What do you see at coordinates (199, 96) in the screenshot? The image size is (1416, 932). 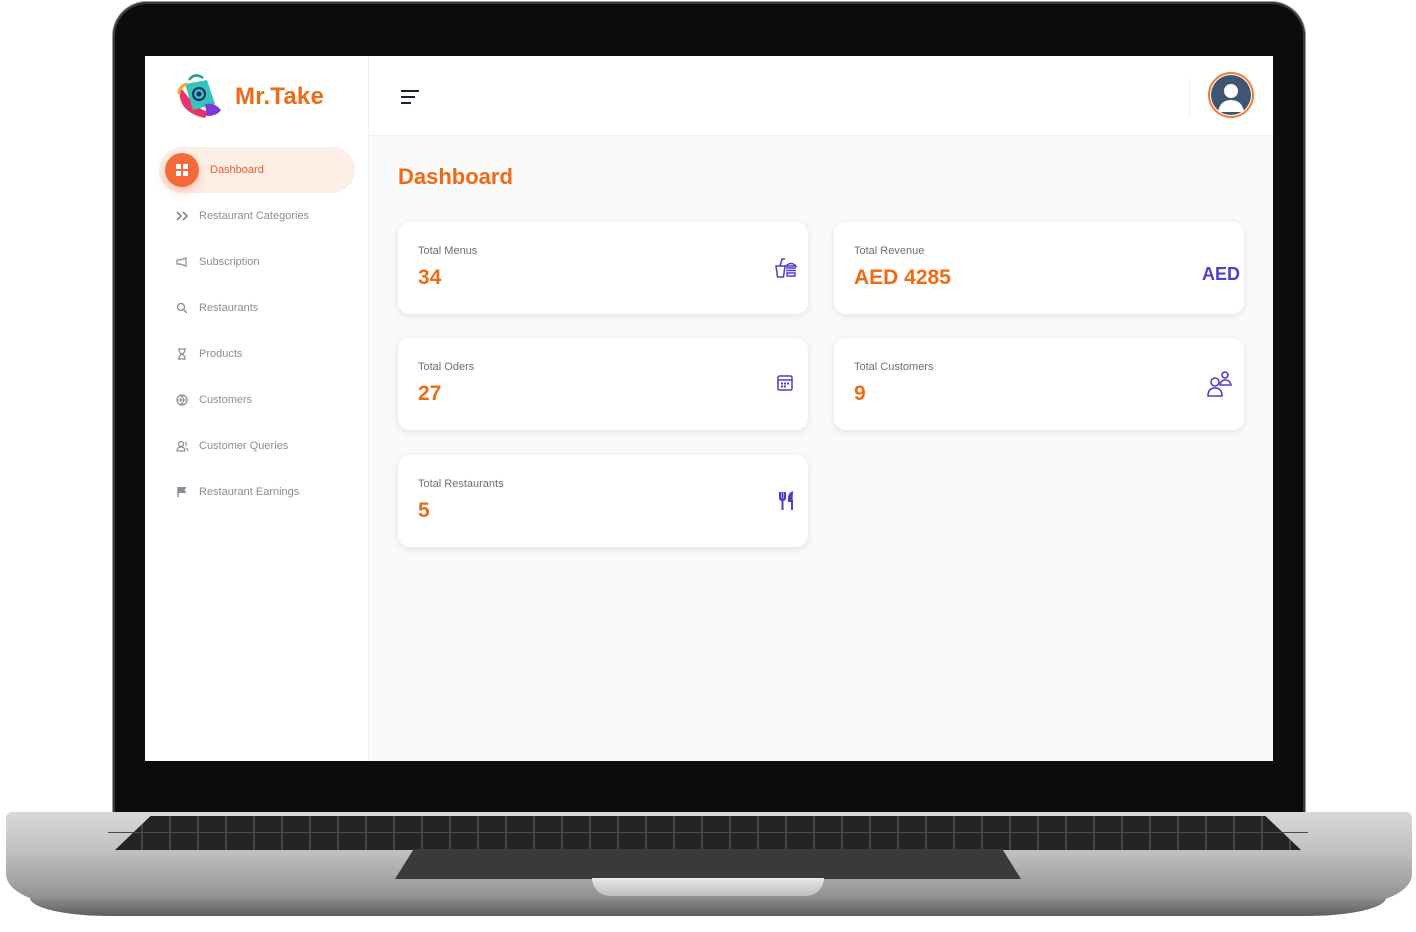 I see `brand-logo-icon` at bounding box center [199, 96].